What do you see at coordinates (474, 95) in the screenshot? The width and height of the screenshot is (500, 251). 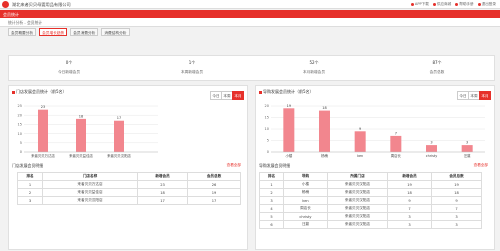 I see `guide-period-buttons: 今日 本周 本月` at bounding box center [474, 95].